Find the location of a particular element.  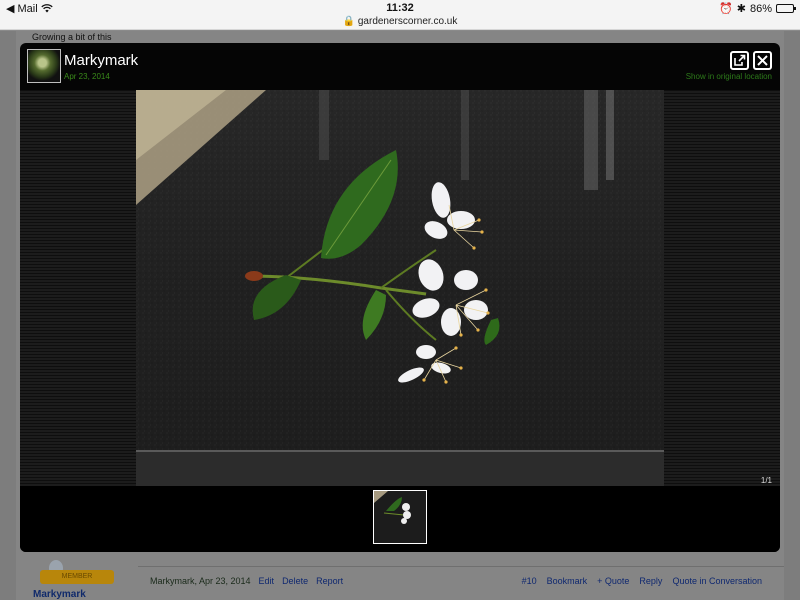

lightbox-date: Apr 23, 2014 is located at coordinates (87, 76).